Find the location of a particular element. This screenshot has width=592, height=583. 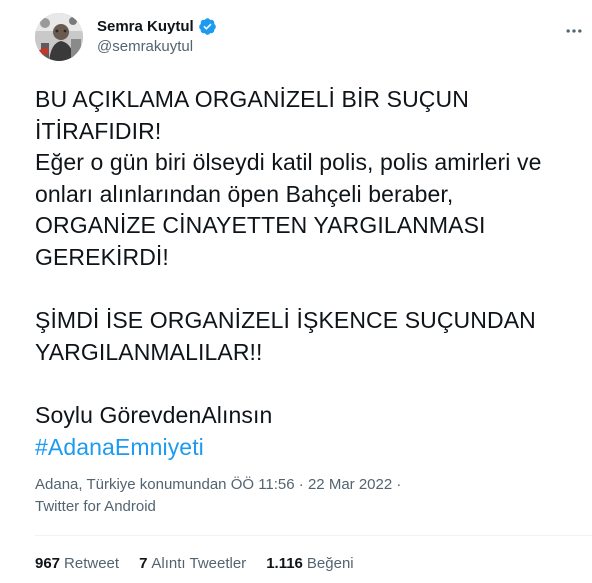

quotes-count: 7 is located at coordinates (143, 563).